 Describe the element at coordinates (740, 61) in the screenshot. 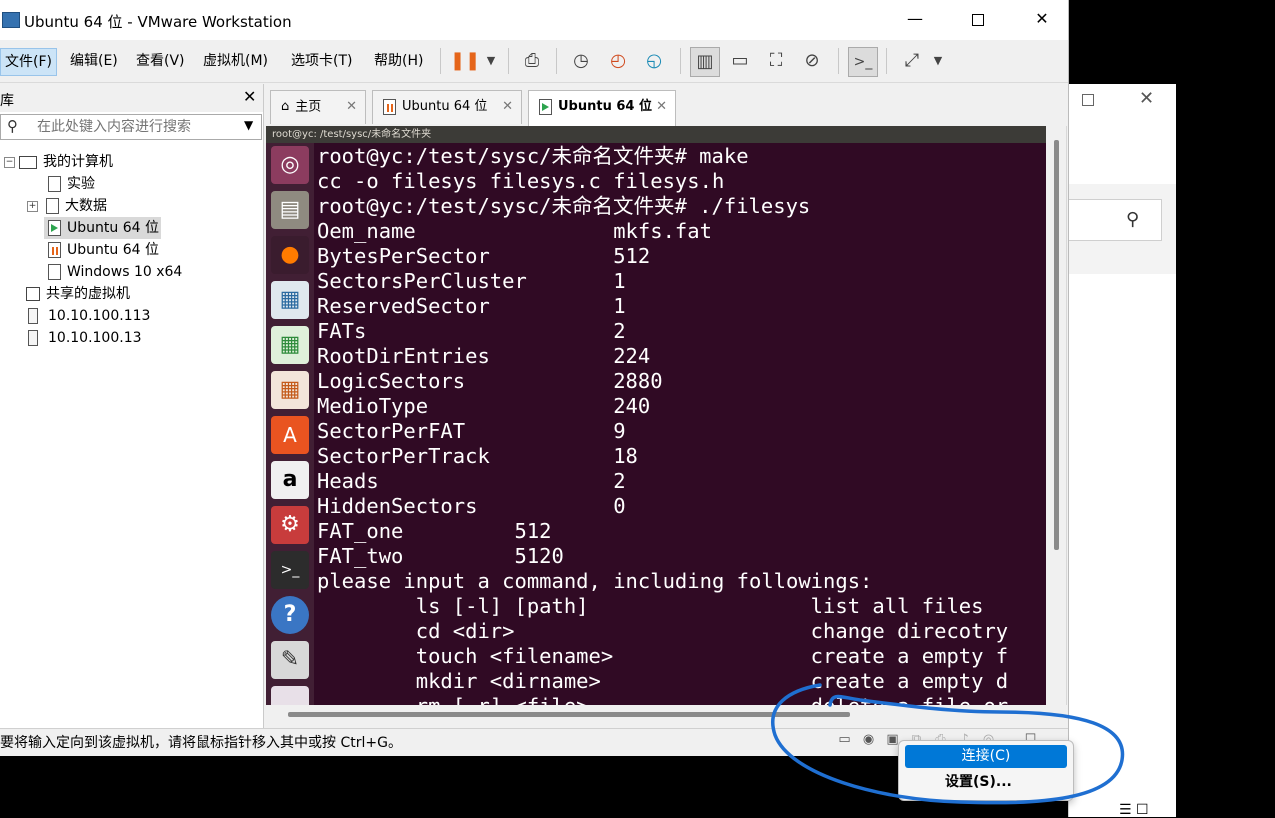

I see `thumbnail-bar-icon: ▭` at that location.